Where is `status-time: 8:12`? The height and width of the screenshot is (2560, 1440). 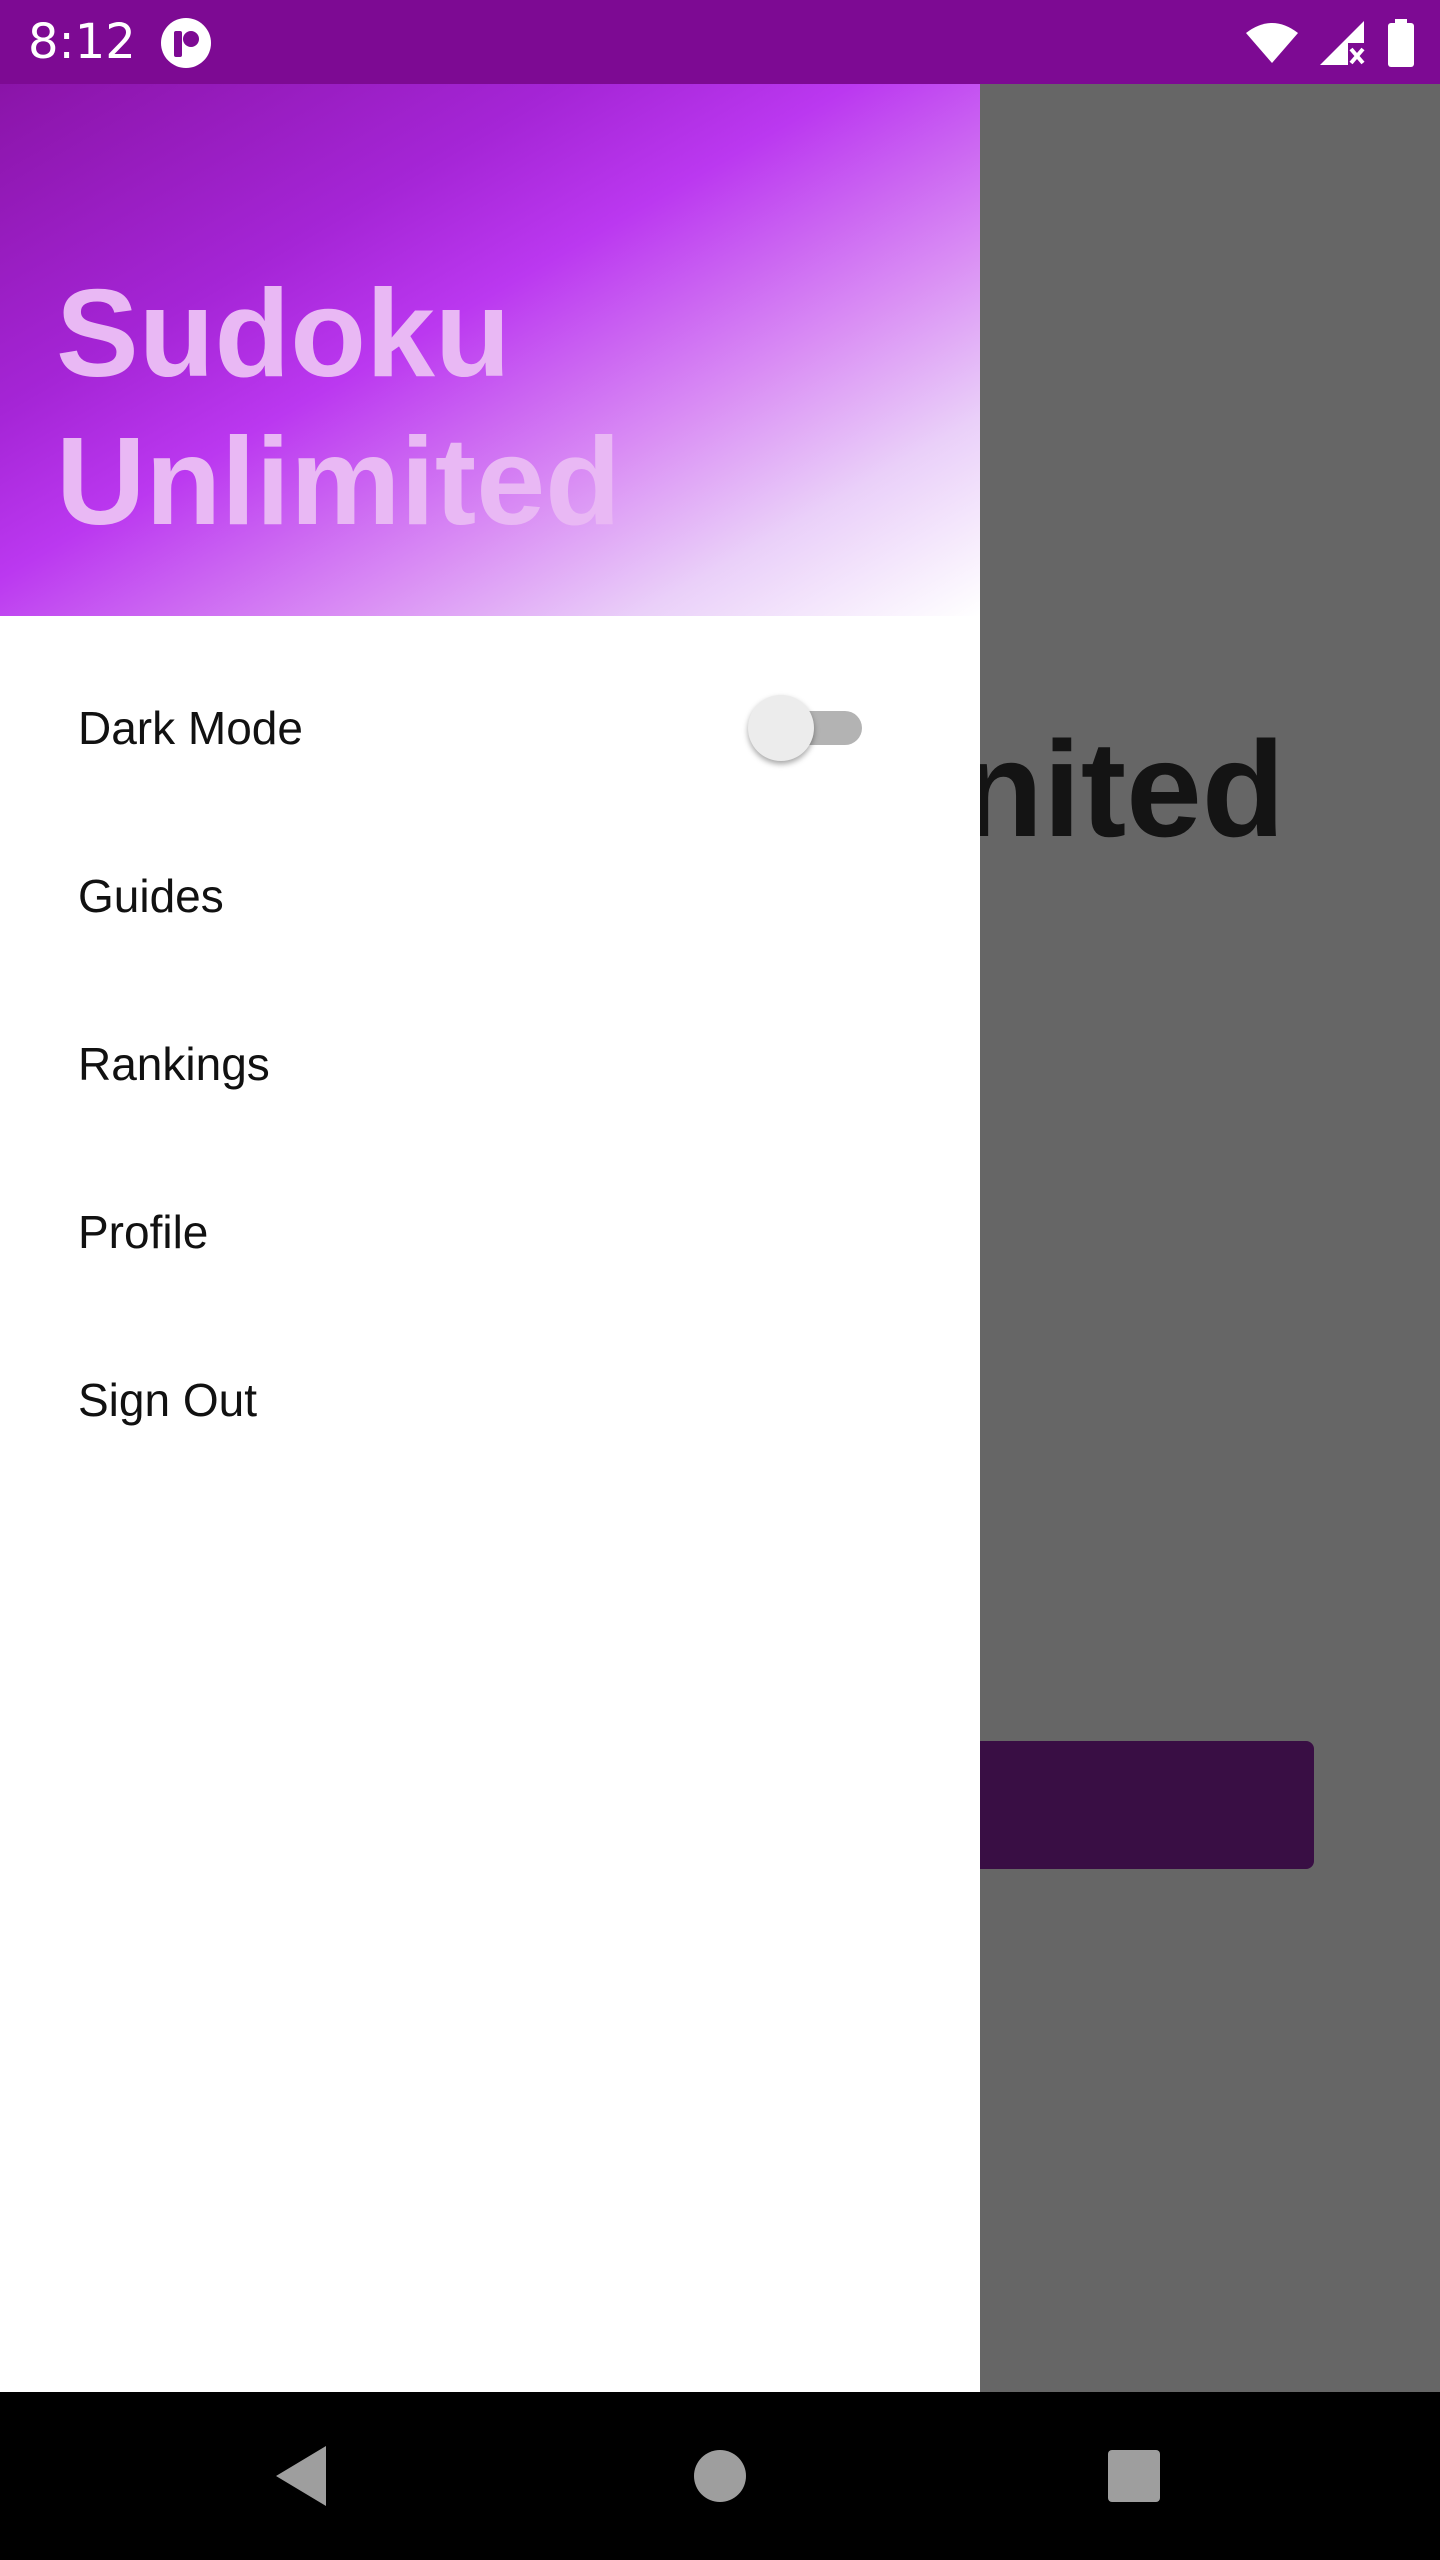
status-time: 8:12 is located at coordinates (82, 42).